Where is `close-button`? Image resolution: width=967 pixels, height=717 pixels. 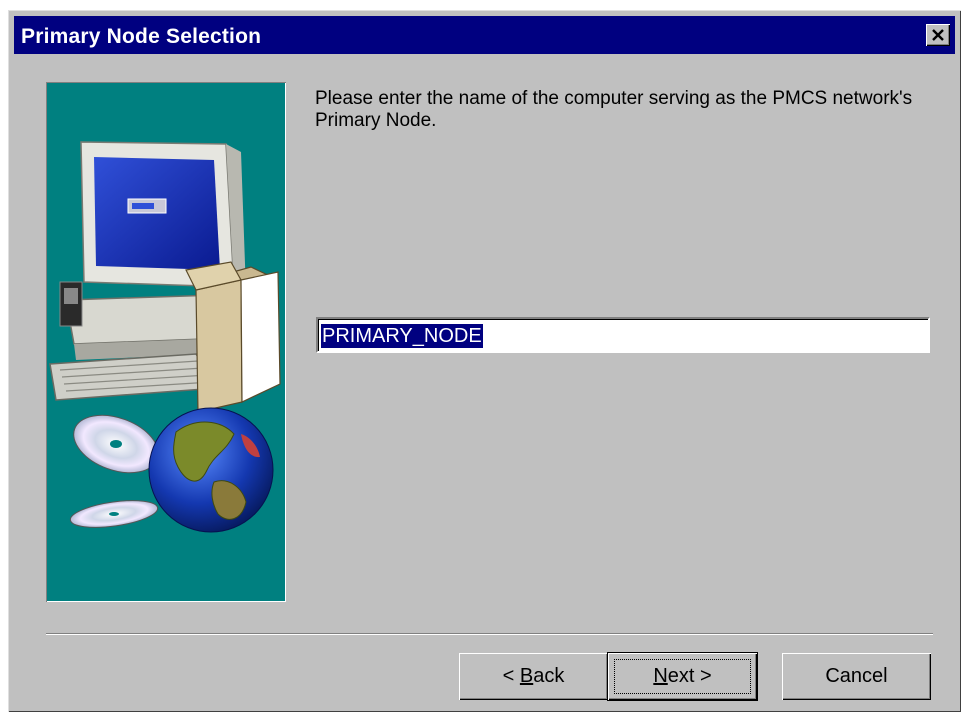
close-button is located at coordinates (938, 35).